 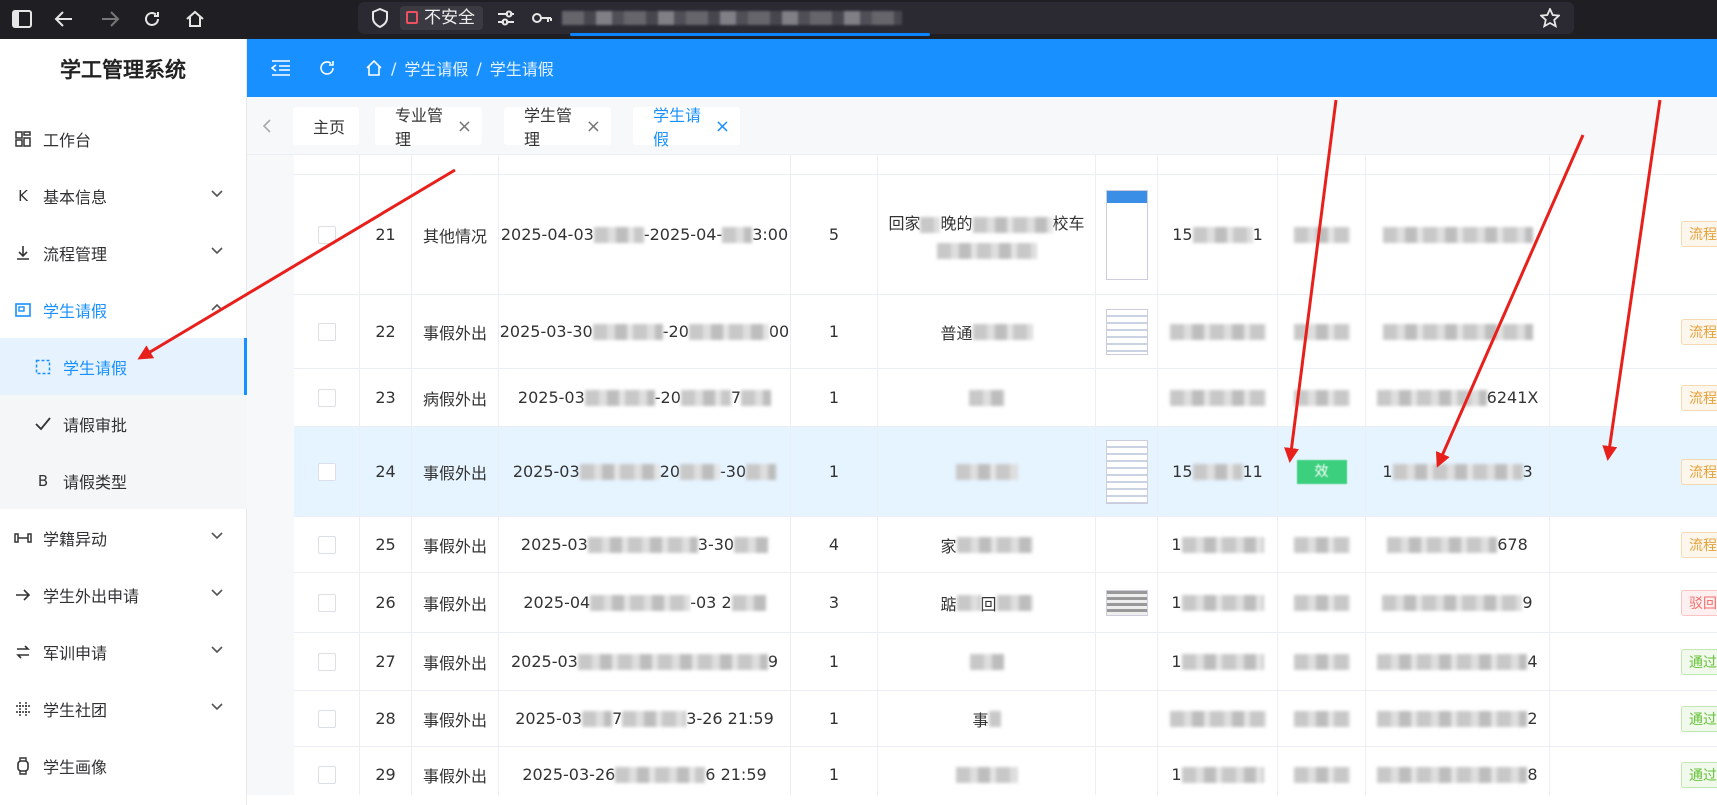 I want to click on permissions-icon, so click(x=506, y=18).